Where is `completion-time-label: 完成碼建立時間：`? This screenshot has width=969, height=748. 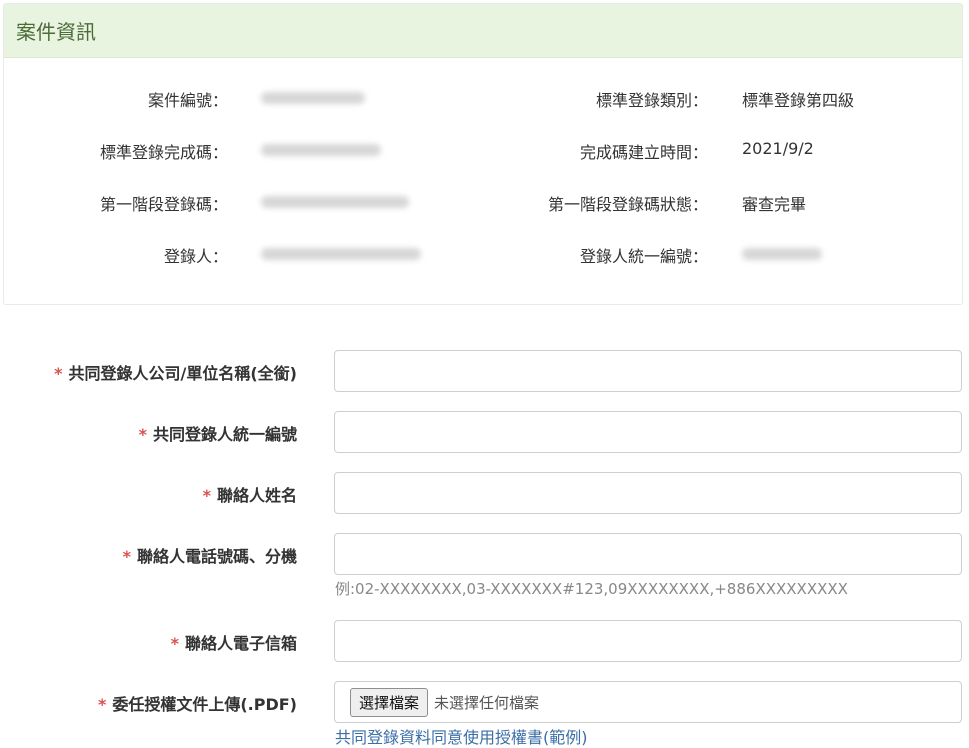
completion-time-label: 完成碼建立時間： is located at coordinates (643, 152).